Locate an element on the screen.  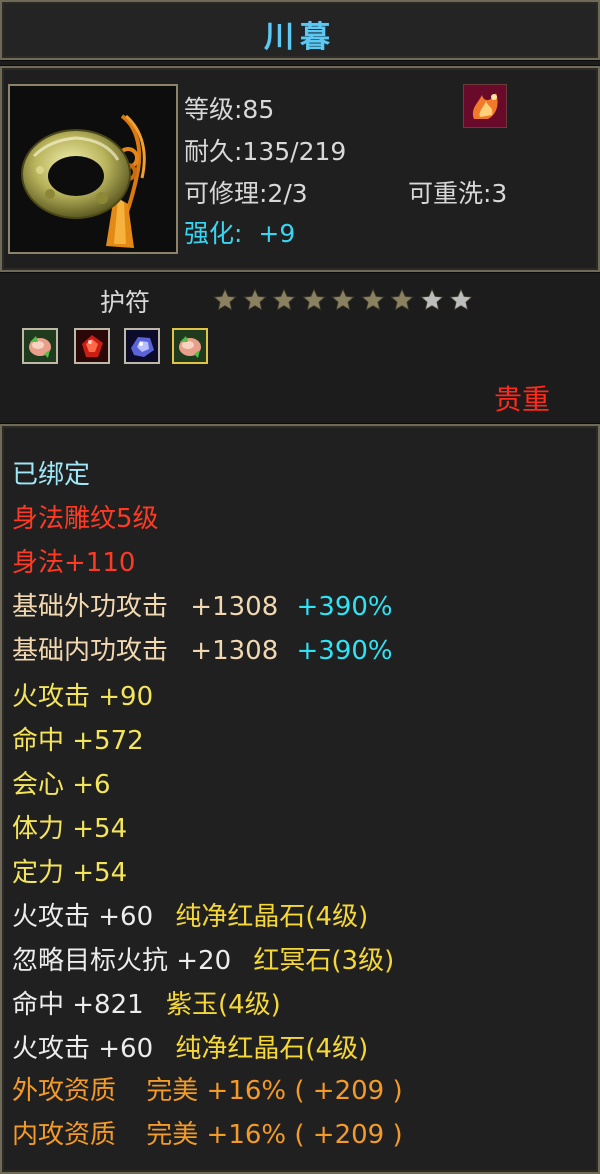
rarity-label: 贵重 is located at coordinates (522, 399).